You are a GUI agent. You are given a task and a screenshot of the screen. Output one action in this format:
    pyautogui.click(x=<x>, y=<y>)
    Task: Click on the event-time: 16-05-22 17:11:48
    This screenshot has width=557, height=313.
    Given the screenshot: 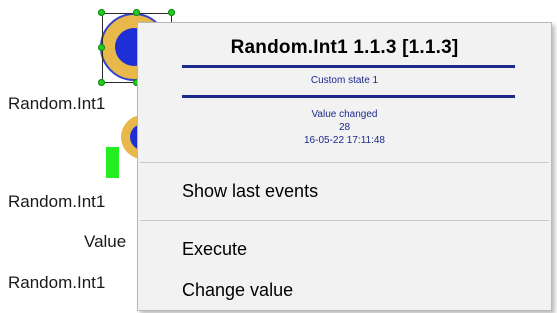 What is the action you would take?
    pyautogui.click(x=344, y=140)
    